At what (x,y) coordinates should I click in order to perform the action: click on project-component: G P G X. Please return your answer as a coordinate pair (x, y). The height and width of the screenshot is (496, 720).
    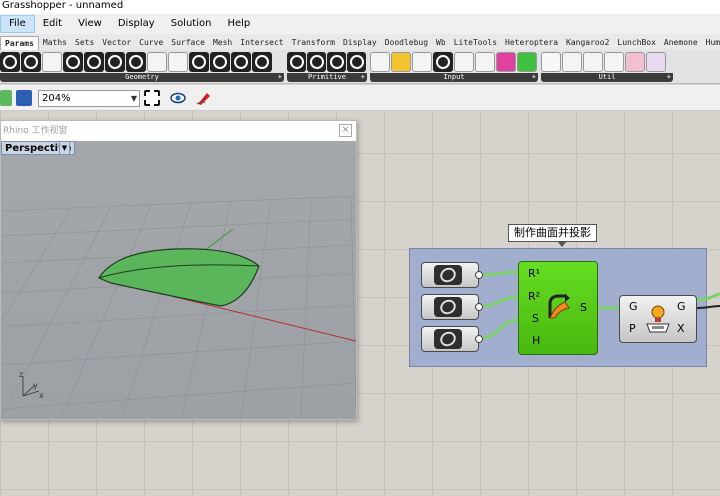
    Looking at the image, I should click on (658, 319).